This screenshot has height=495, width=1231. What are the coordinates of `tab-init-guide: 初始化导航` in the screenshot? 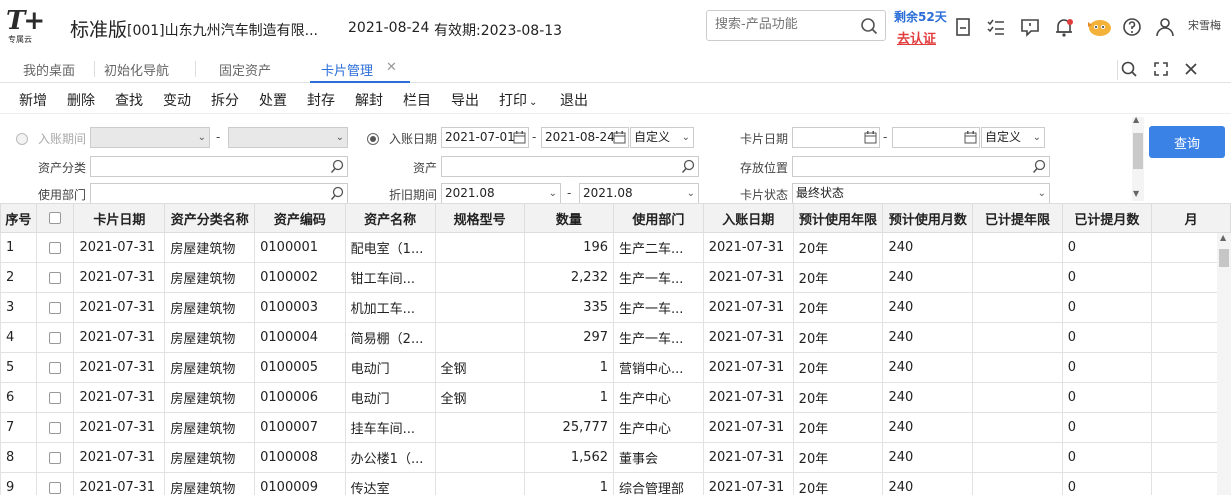 It's located at (136, 69).